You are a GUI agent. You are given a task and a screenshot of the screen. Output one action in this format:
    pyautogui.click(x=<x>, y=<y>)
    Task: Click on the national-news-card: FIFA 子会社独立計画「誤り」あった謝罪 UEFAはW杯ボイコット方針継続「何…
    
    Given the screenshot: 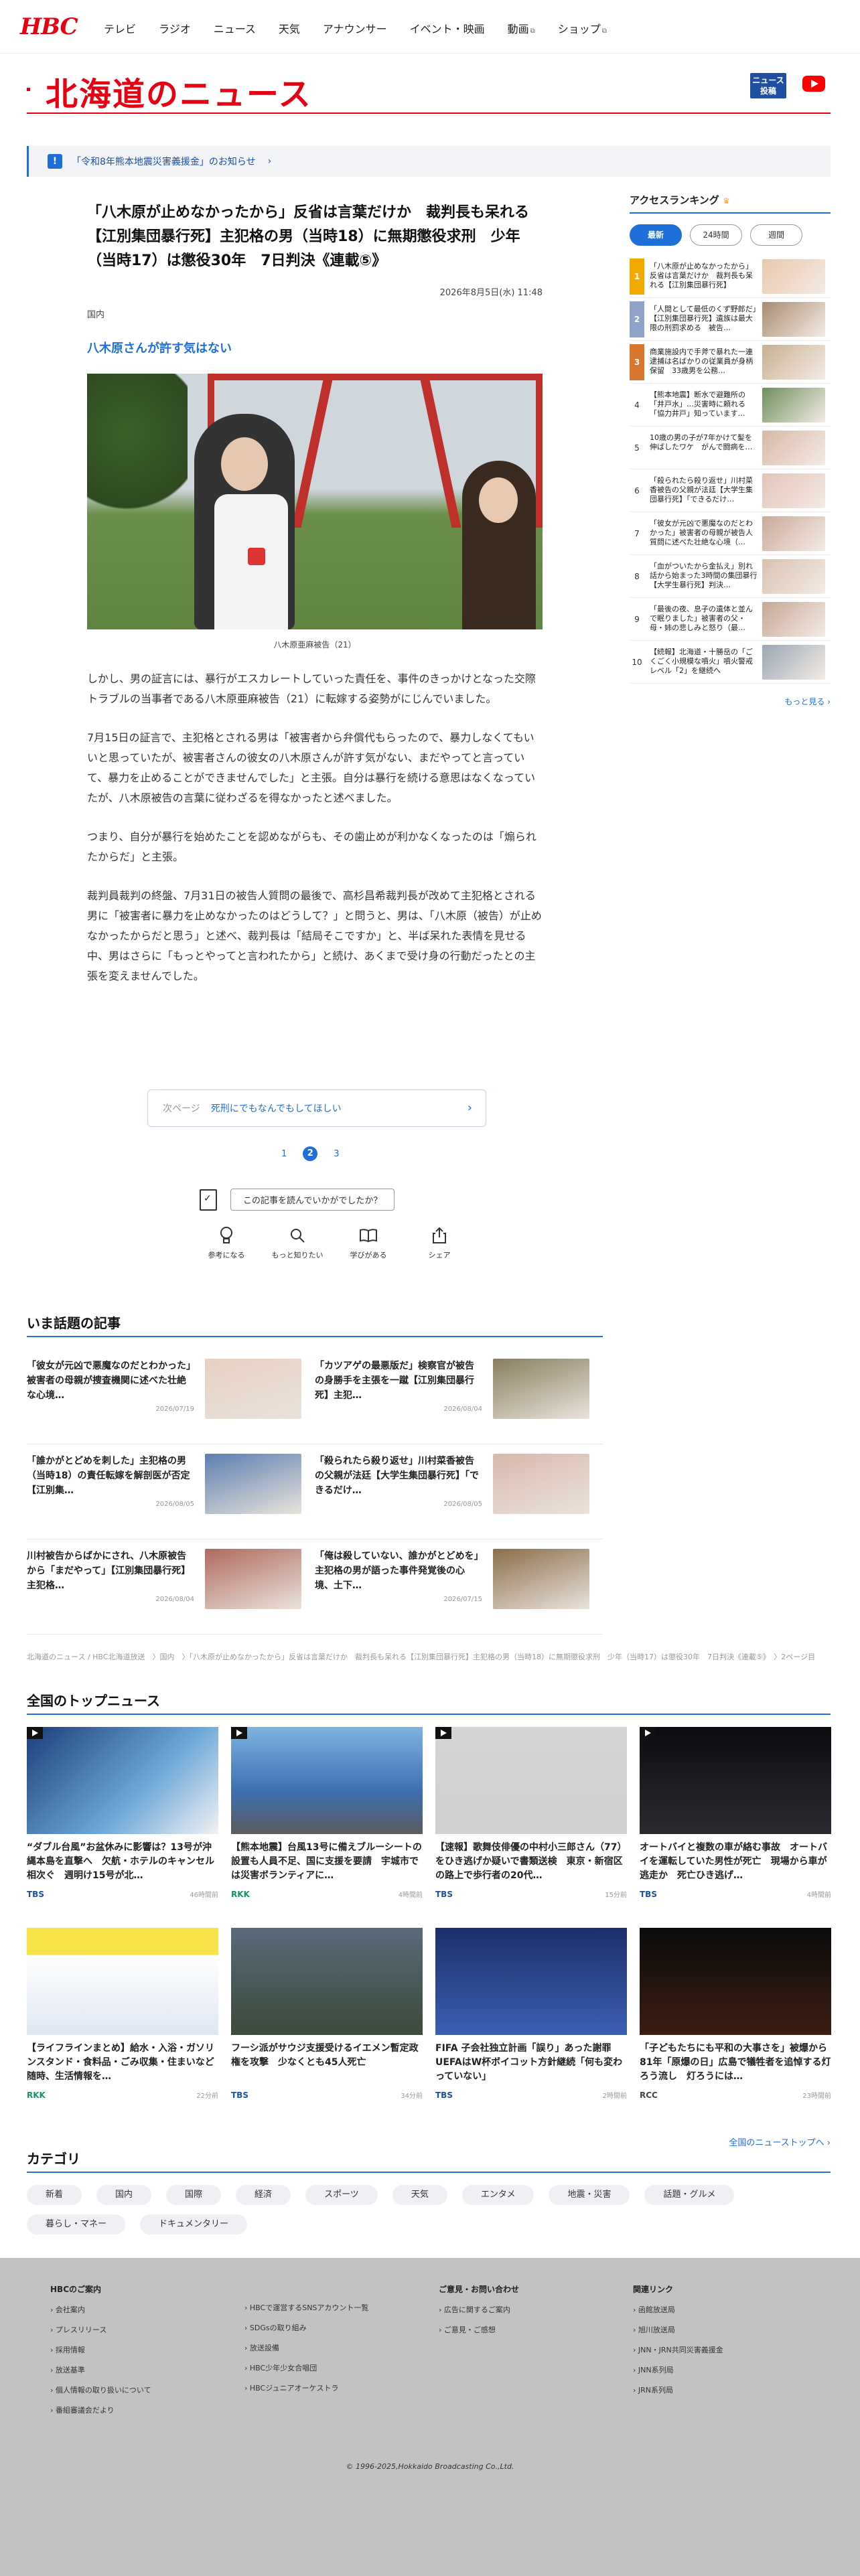 What is the action you would take?
    pyautogui.click(x=531, y=2028)
    